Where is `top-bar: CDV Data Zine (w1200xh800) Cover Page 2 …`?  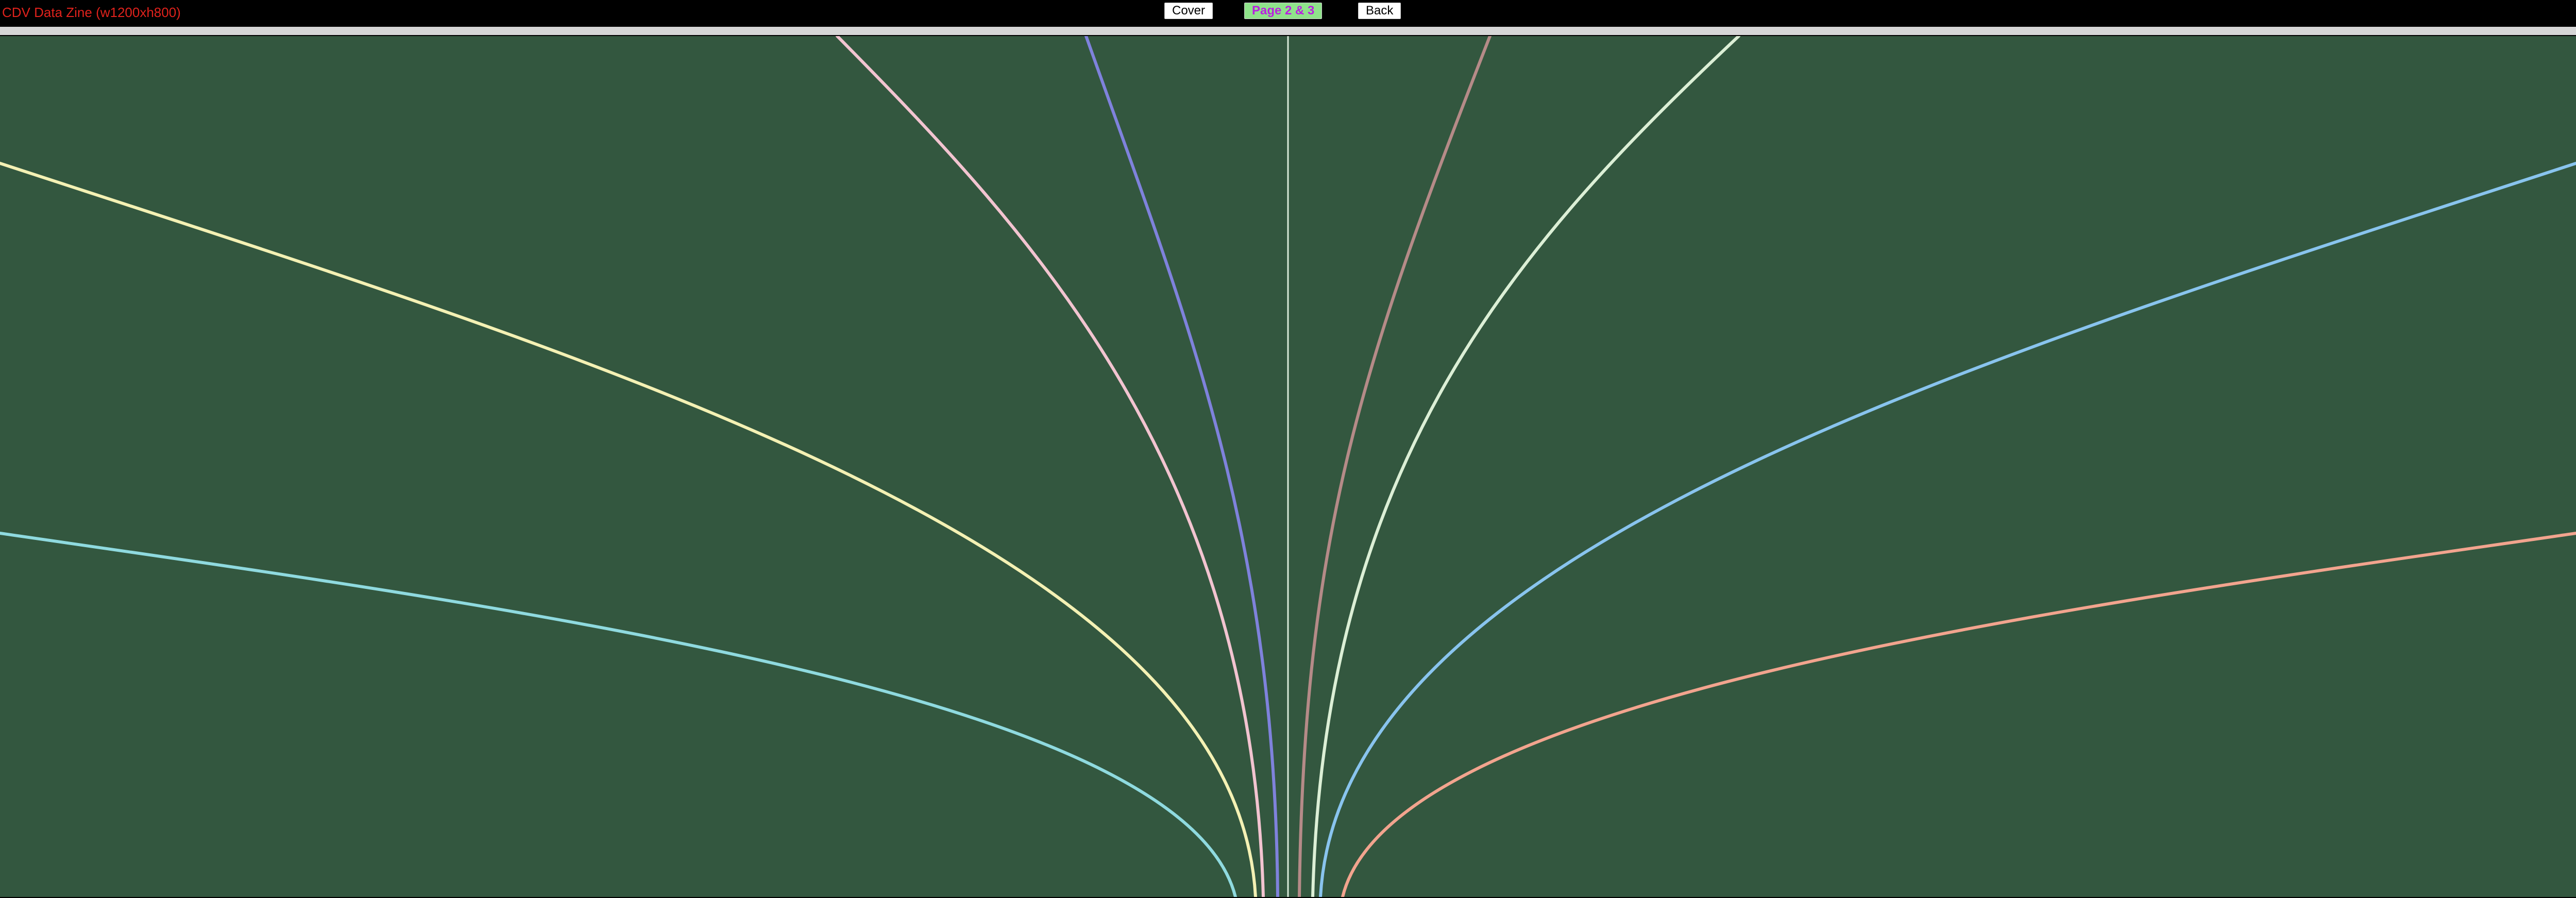
top-bar: CDV Data Zine (w1200xh800) Cover Page 2 … is located at coordinates (1288, 12).